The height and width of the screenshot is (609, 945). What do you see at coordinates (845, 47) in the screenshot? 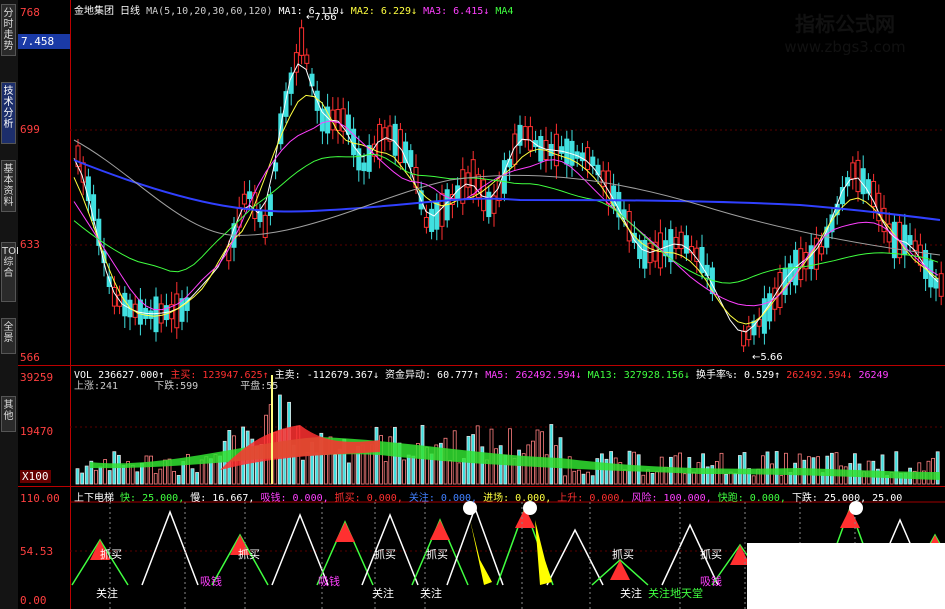
I see `watermark-url: www.zbgs3.com` at bounding box center [845, 47].